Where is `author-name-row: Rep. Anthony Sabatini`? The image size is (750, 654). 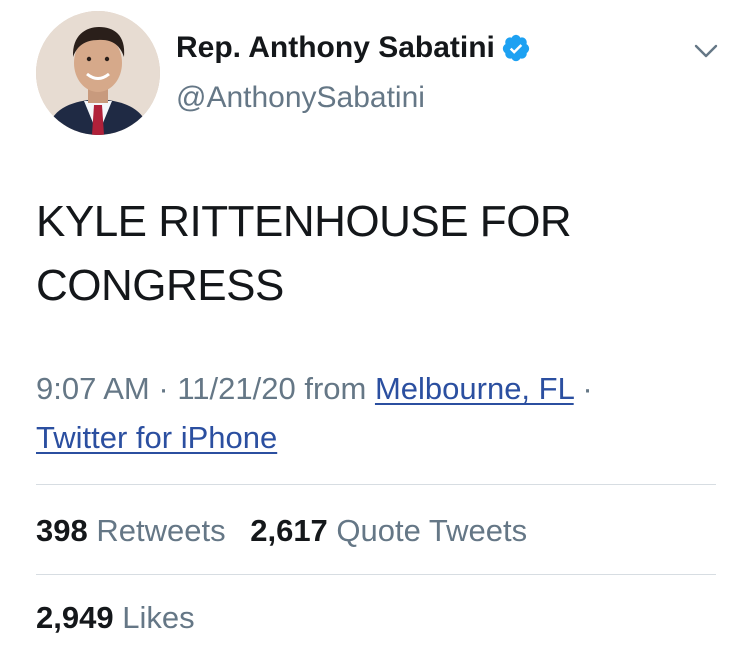
author-name-row: Rep. Anthony Sabatini is located at coordinates (353, 48).